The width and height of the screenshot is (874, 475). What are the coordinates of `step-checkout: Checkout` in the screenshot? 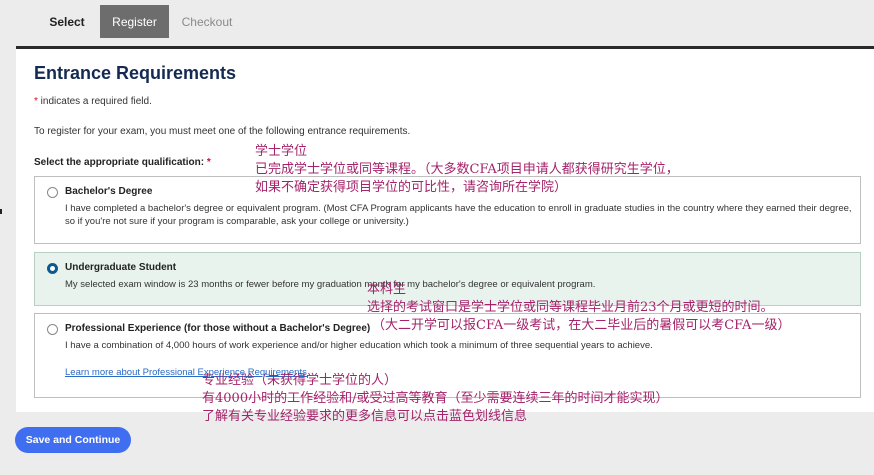 It's located at (207, 21).